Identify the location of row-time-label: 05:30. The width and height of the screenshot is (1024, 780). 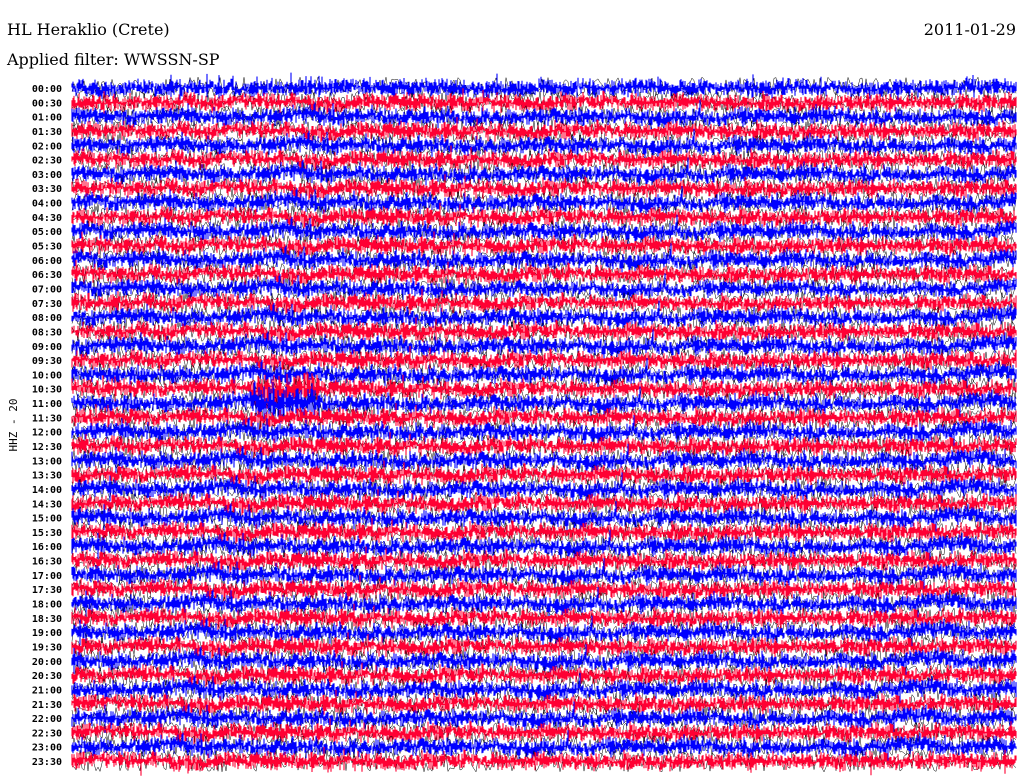
(47, 247).